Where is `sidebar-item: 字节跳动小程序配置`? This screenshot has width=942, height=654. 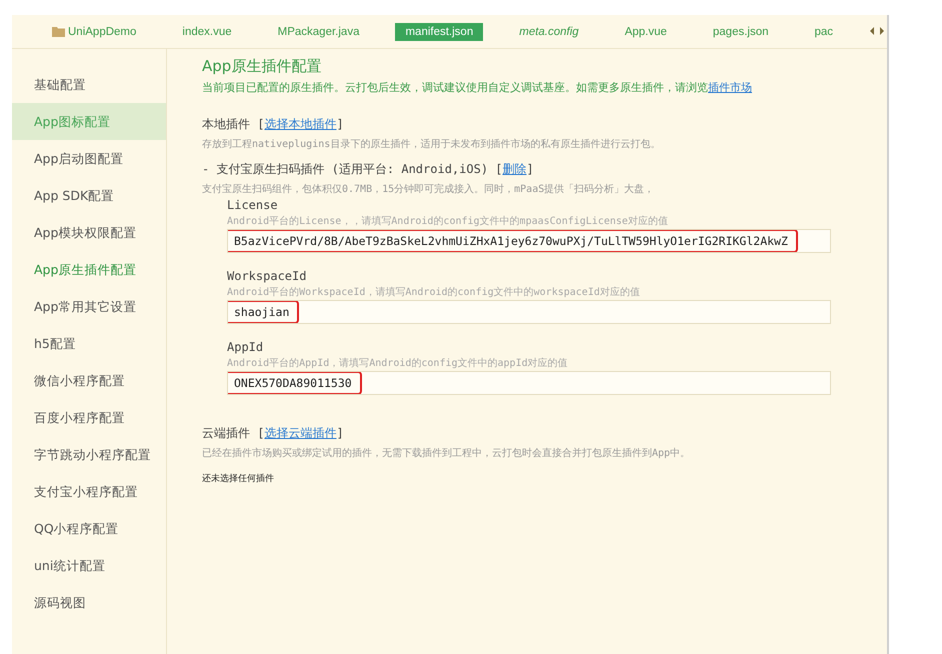
sidebar-item: 字节跳动小程序配置 is located at coordinates (89, 454).